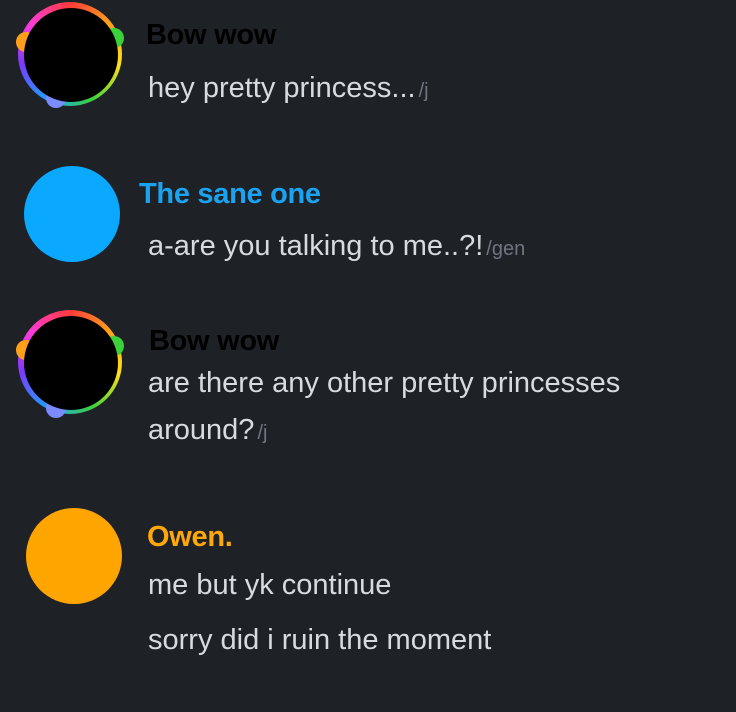  I want to click on message-author: Owen., so click(190, 537).